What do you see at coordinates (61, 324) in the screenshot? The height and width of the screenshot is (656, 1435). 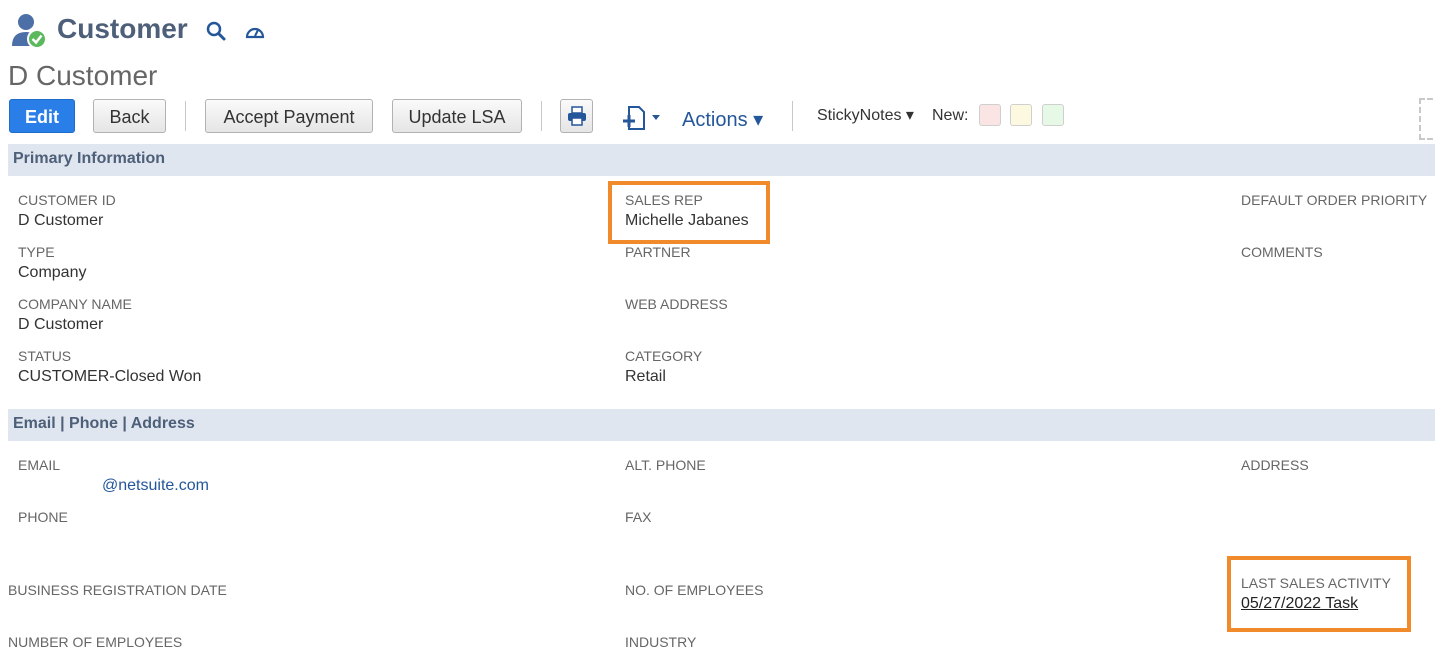 I see `company-name-value: D Customer` at bounding box center [61, 324].